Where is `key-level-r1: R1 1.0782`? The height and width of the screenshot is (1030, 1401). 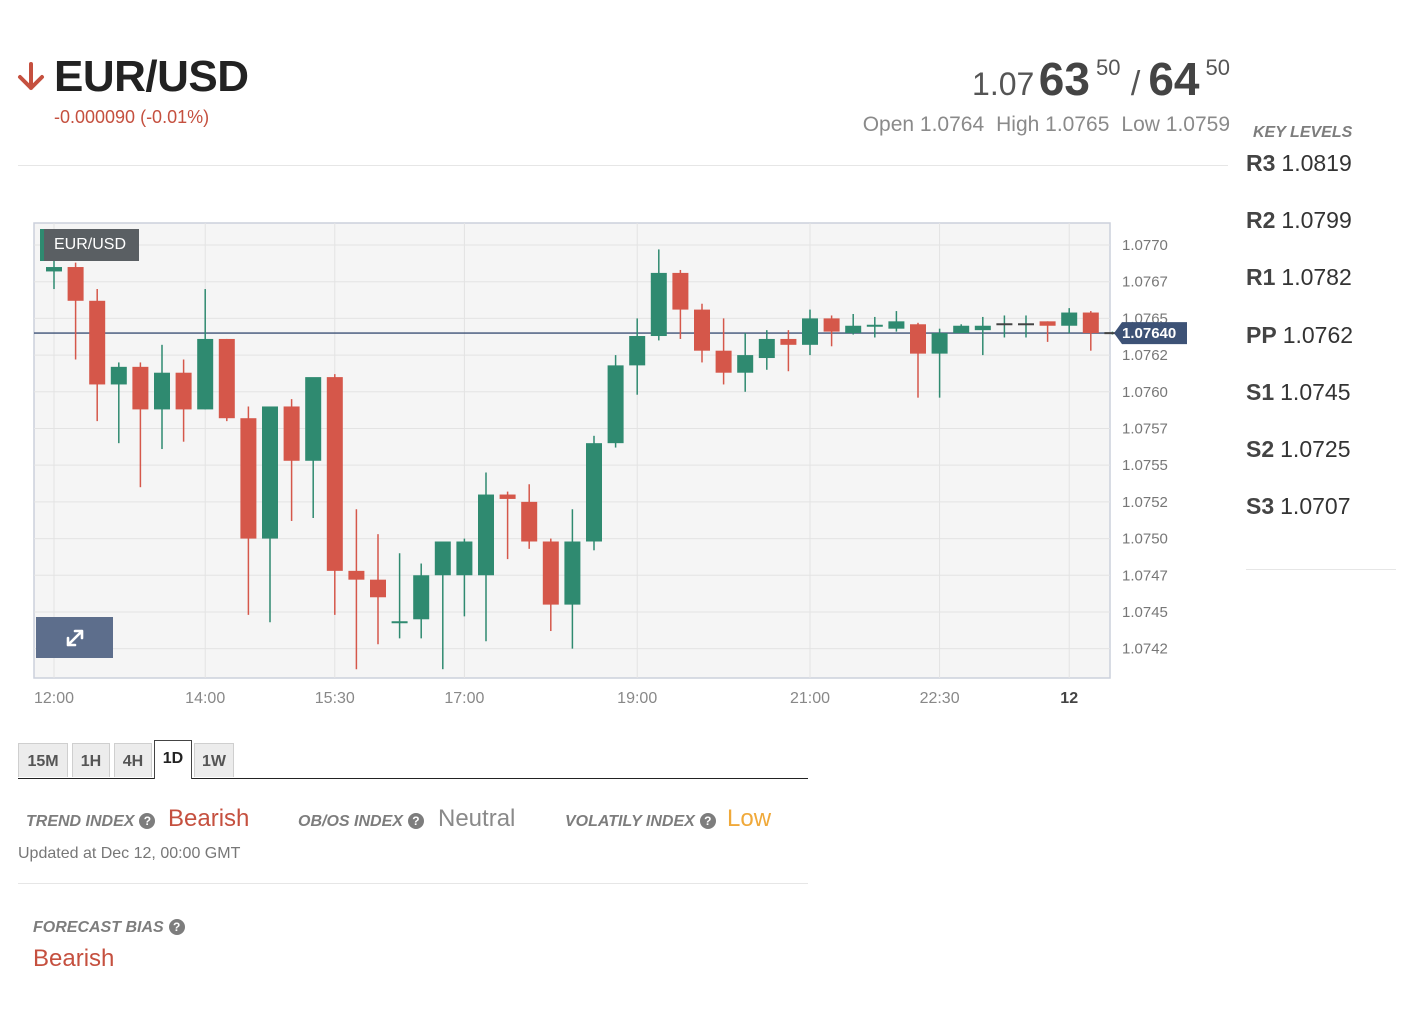 key-level-r1: R1 1.0782 is located at coordinates (1299, 277).